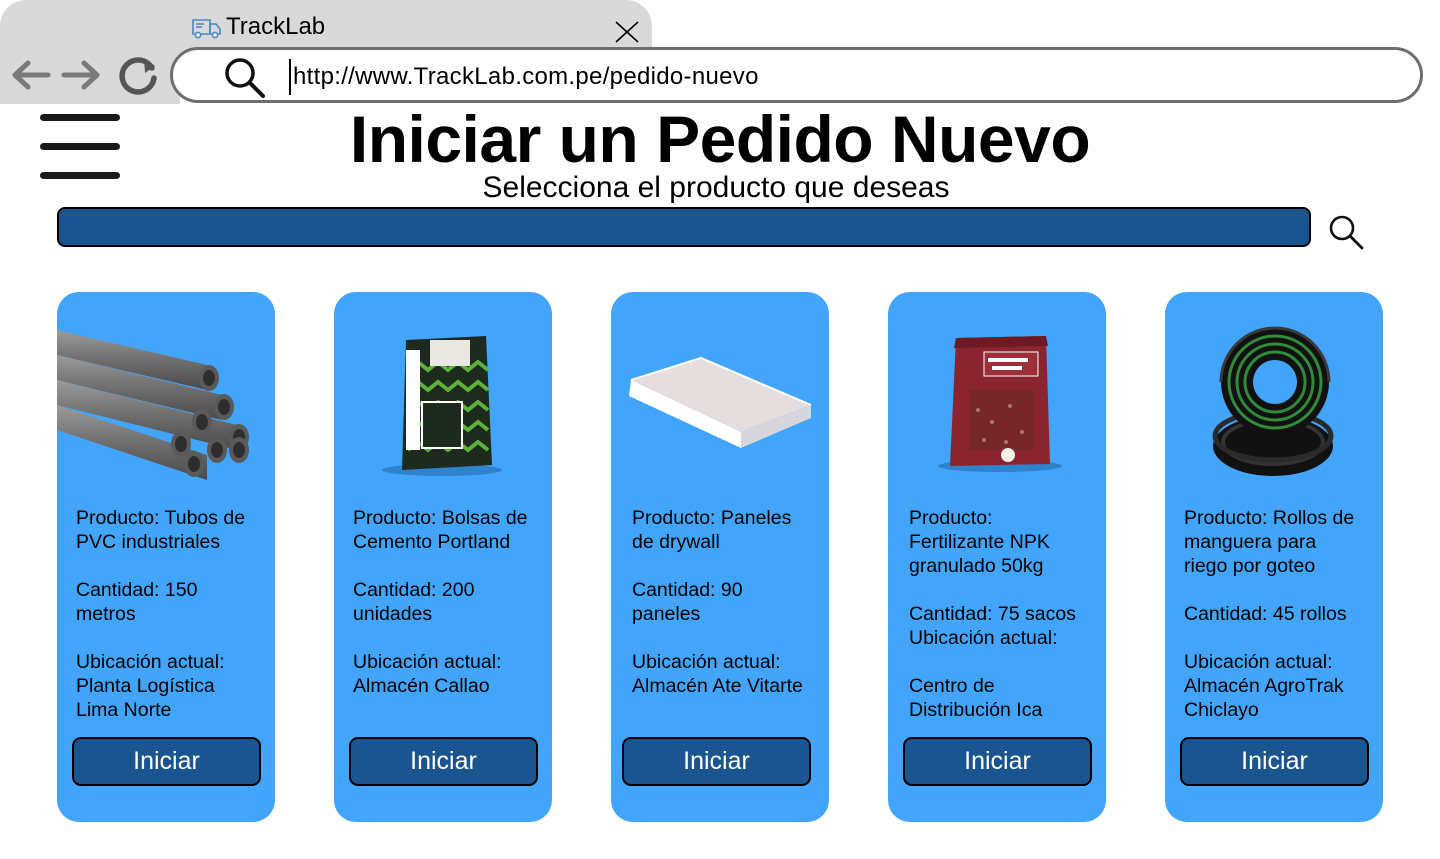 This screenshot has width=1440, height=859. I want to click on product-quantity: Cantidad: 90 paneles, so click(687, 602).